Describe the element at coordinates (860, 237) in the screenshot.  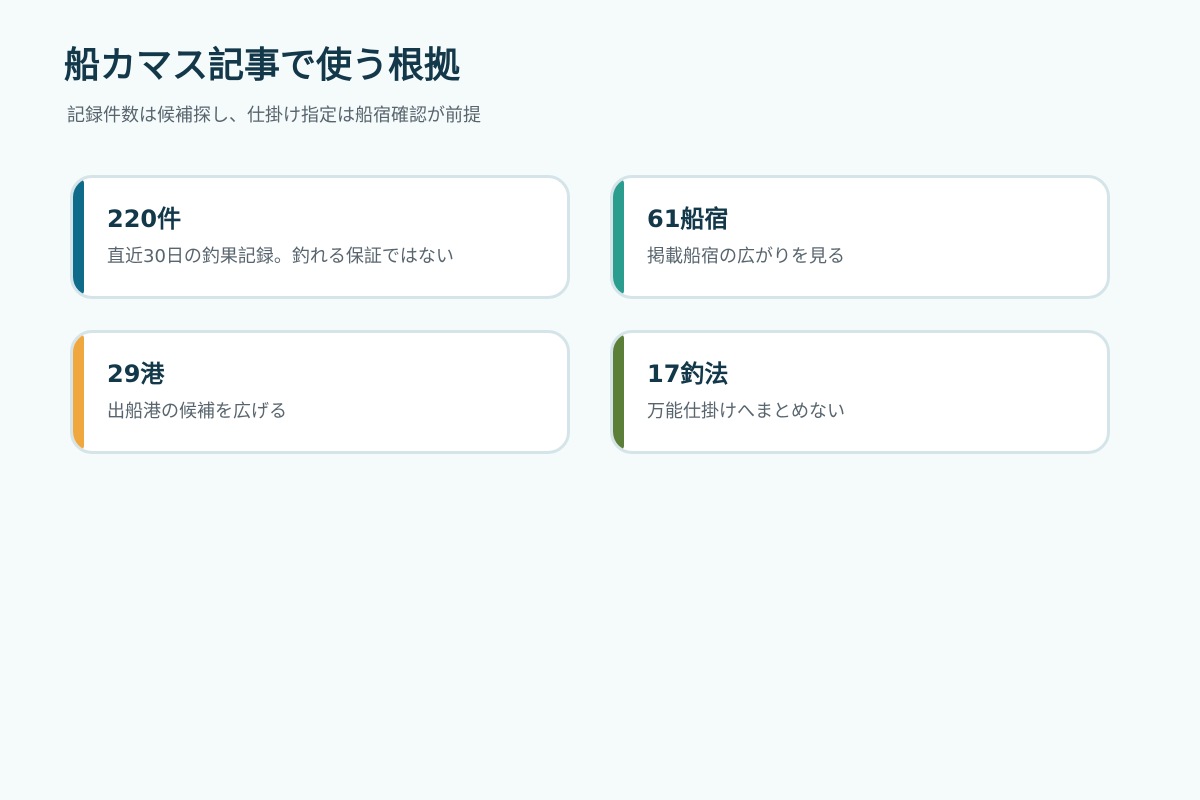
I see `stat-card-boat-inns: 61船宿 掲載船宿の広がりを見る` at that location.